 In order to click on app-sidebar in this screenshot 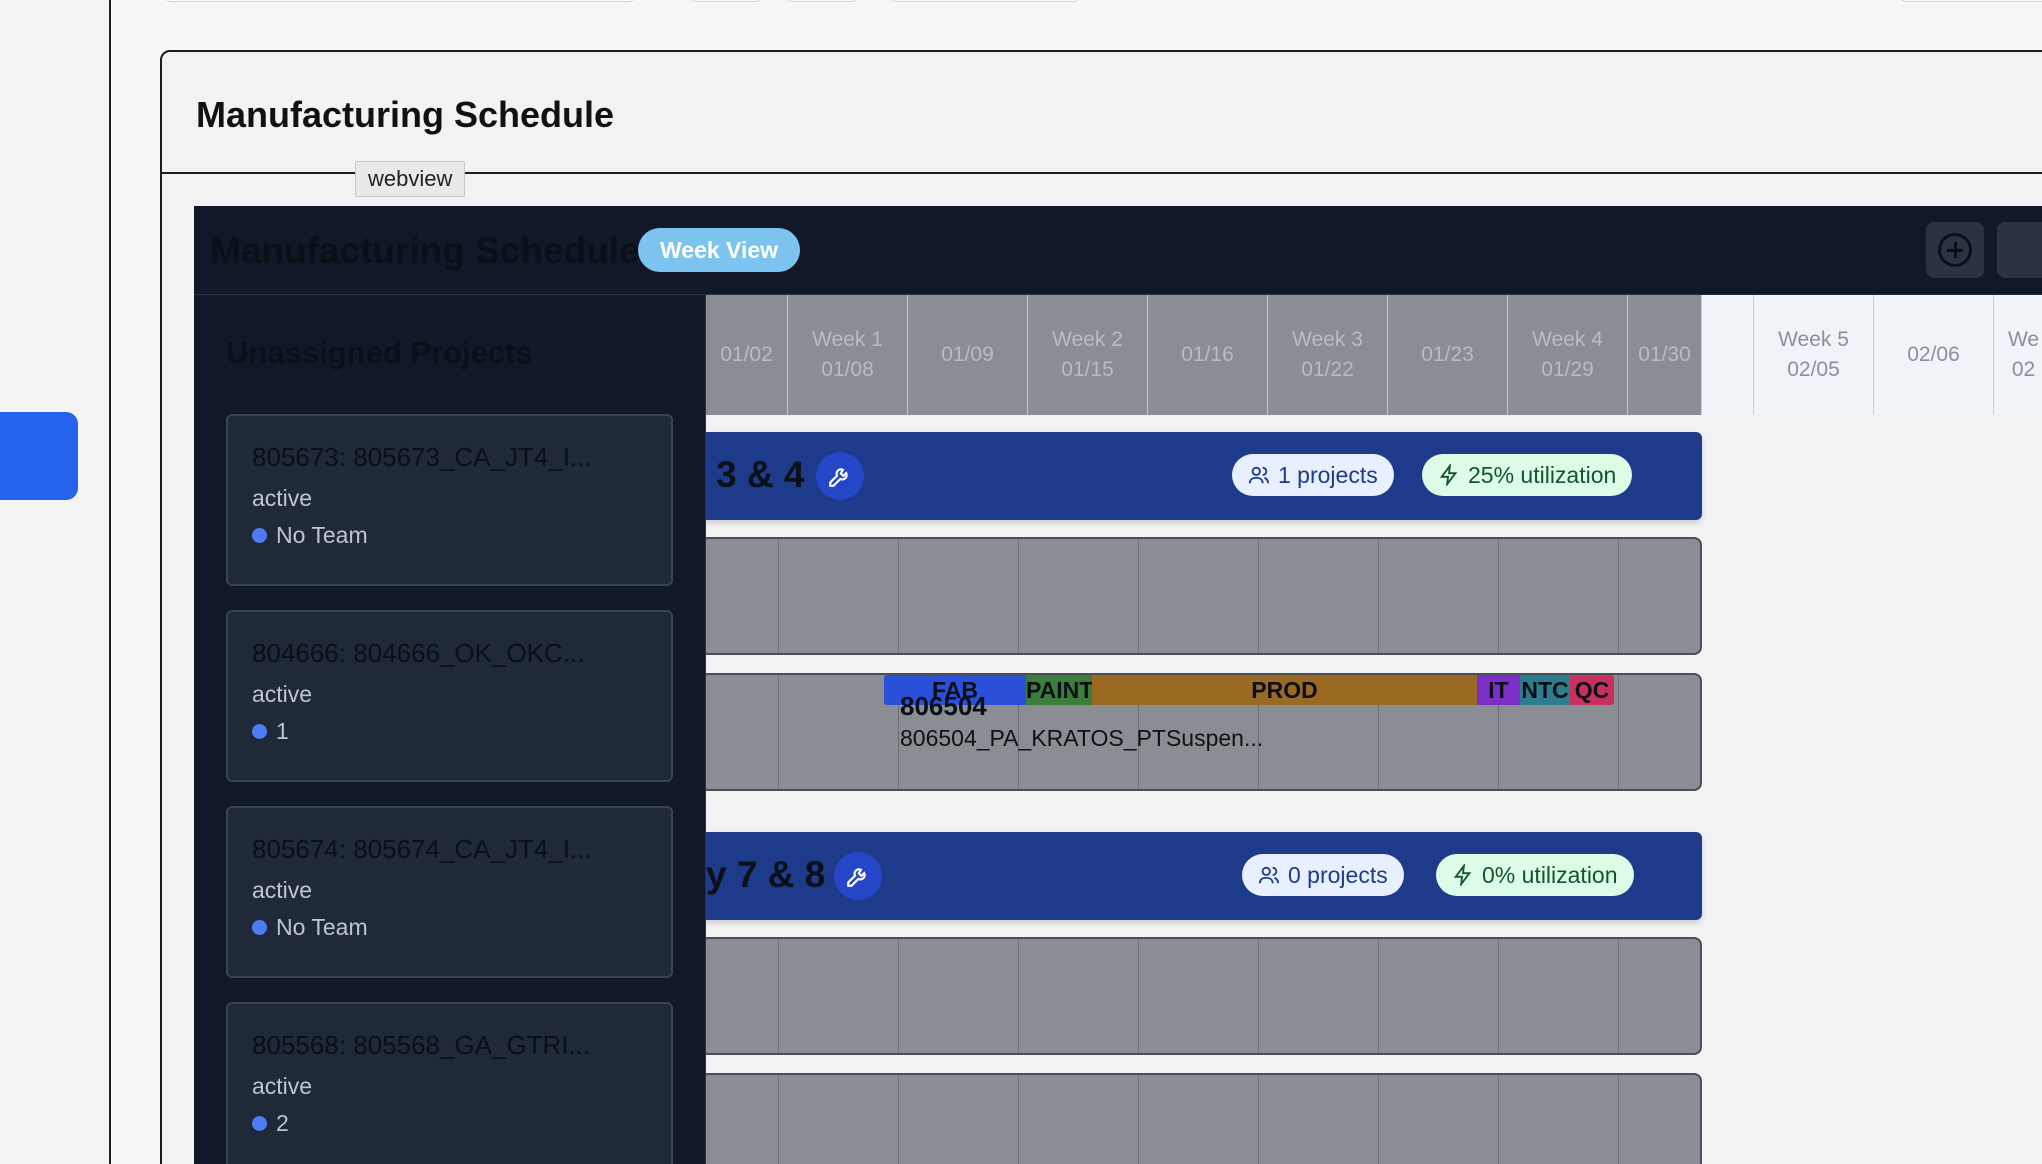, I will do `click(55, 582)`.